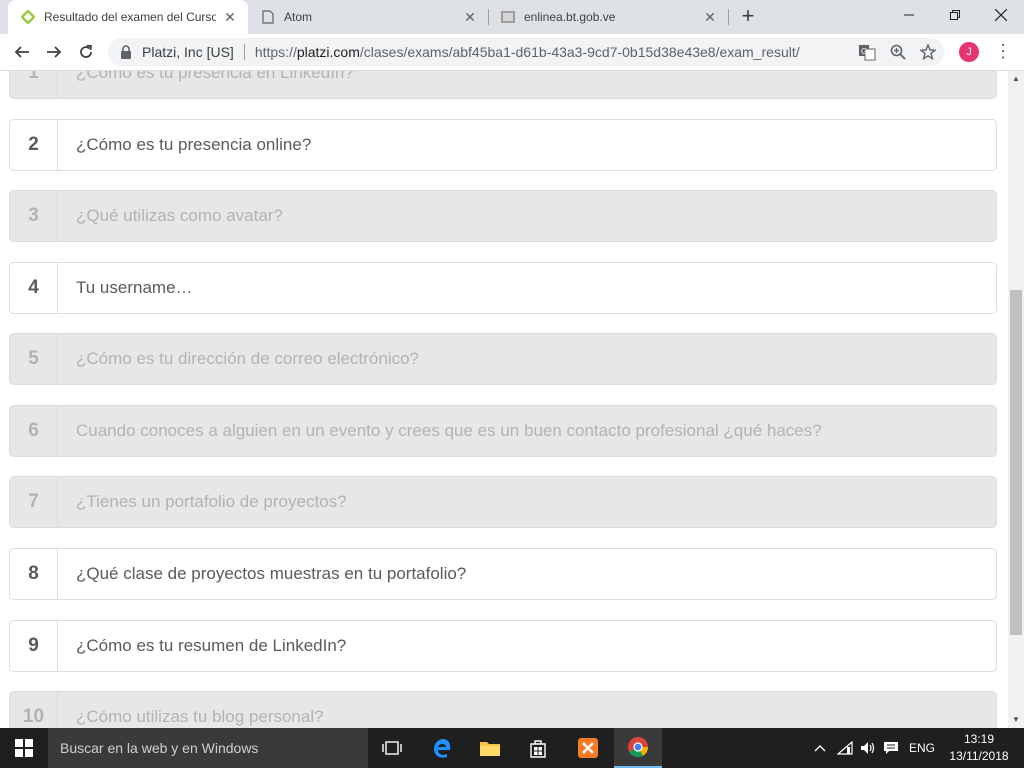 The height and width of the screenshot is (768, 1024). Describe the element at coordinates (188, 52) in the screenshot. I see `site-identity: Platzi, Inc [US]` at that location.